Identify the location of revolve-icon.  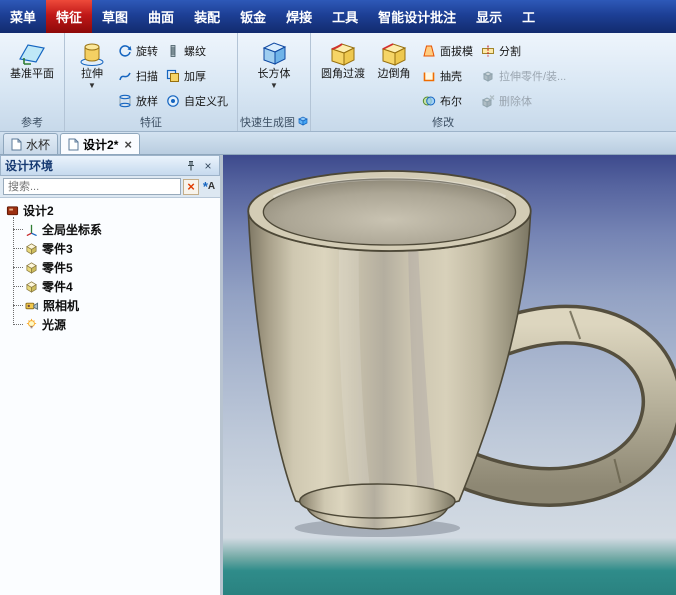
(125, 51).